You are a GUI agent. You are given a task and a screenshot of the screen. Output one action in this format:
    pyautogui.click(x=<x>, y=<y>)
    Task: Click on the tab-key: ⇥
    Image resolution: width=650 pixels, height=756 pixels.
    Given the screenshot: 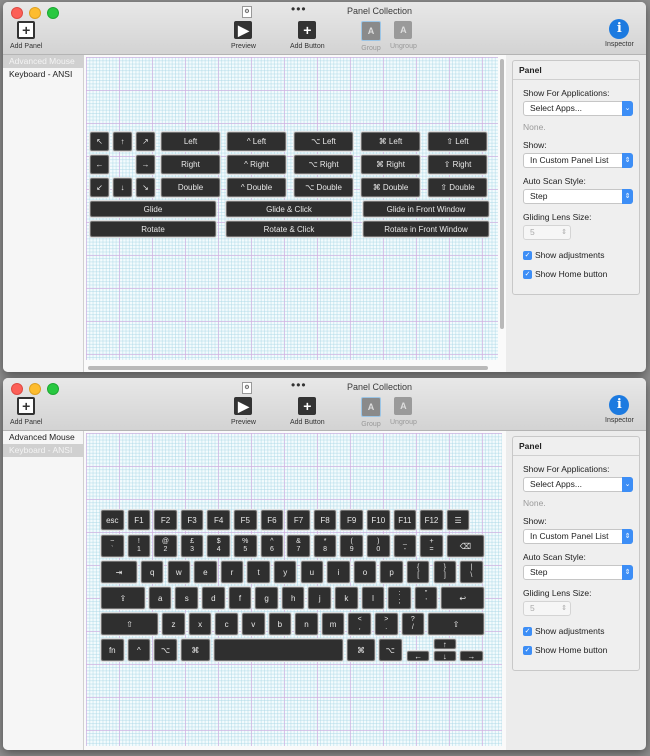 What is the action you would take?
    pyautogui.click(x=119, y=572)
    